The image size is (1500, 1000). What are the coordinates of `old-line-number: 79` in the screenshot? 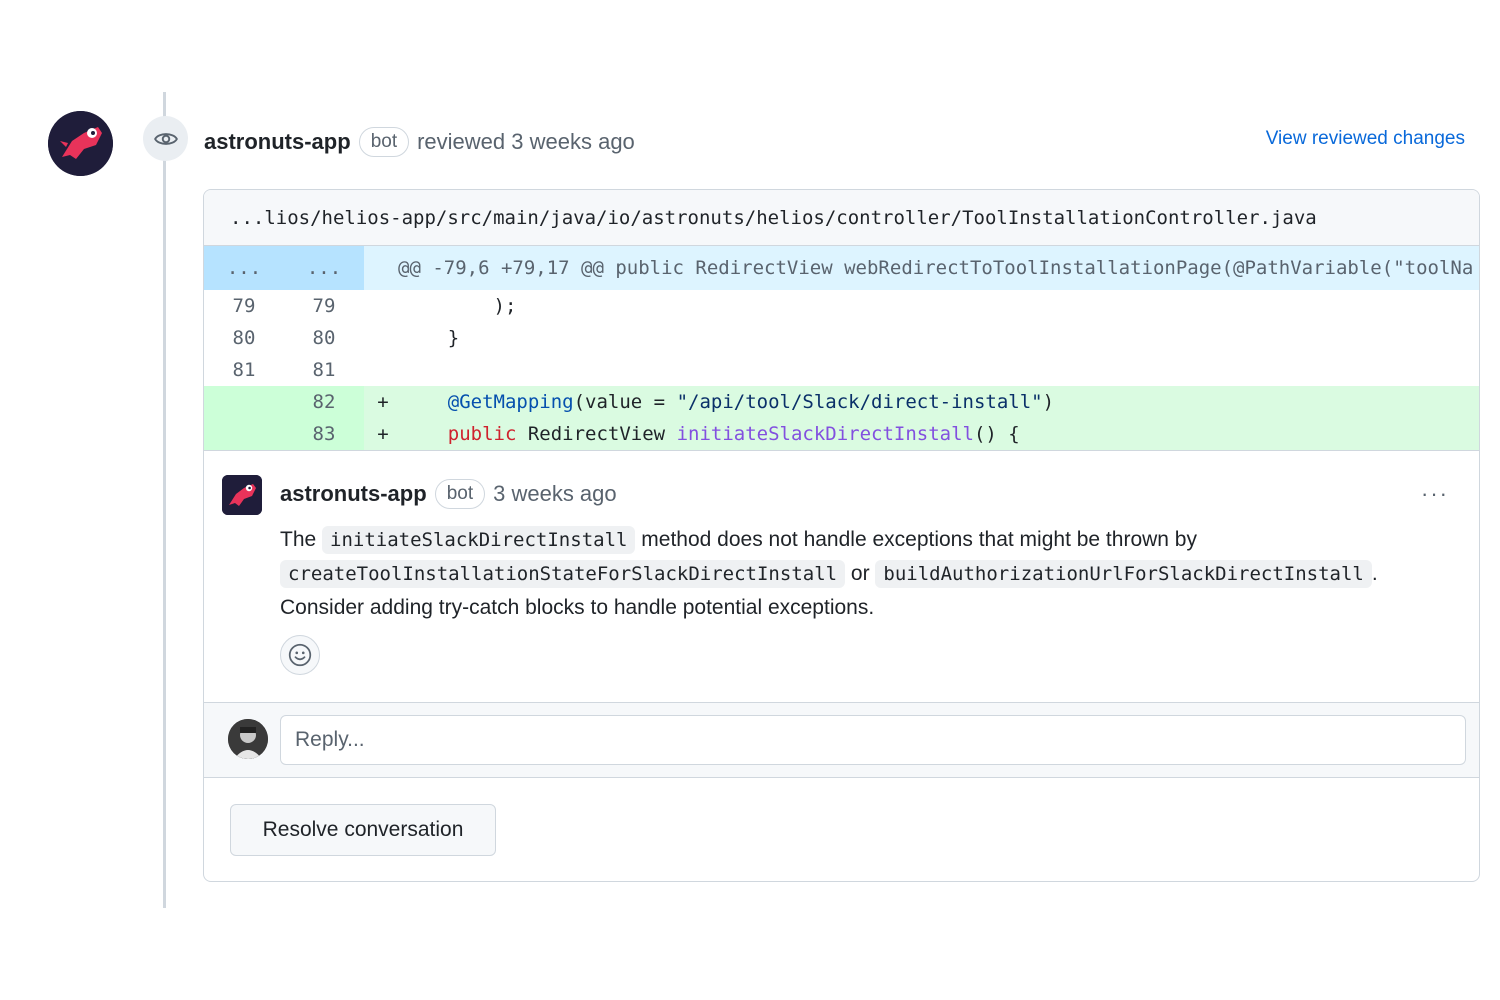 It's located at (244, 306).